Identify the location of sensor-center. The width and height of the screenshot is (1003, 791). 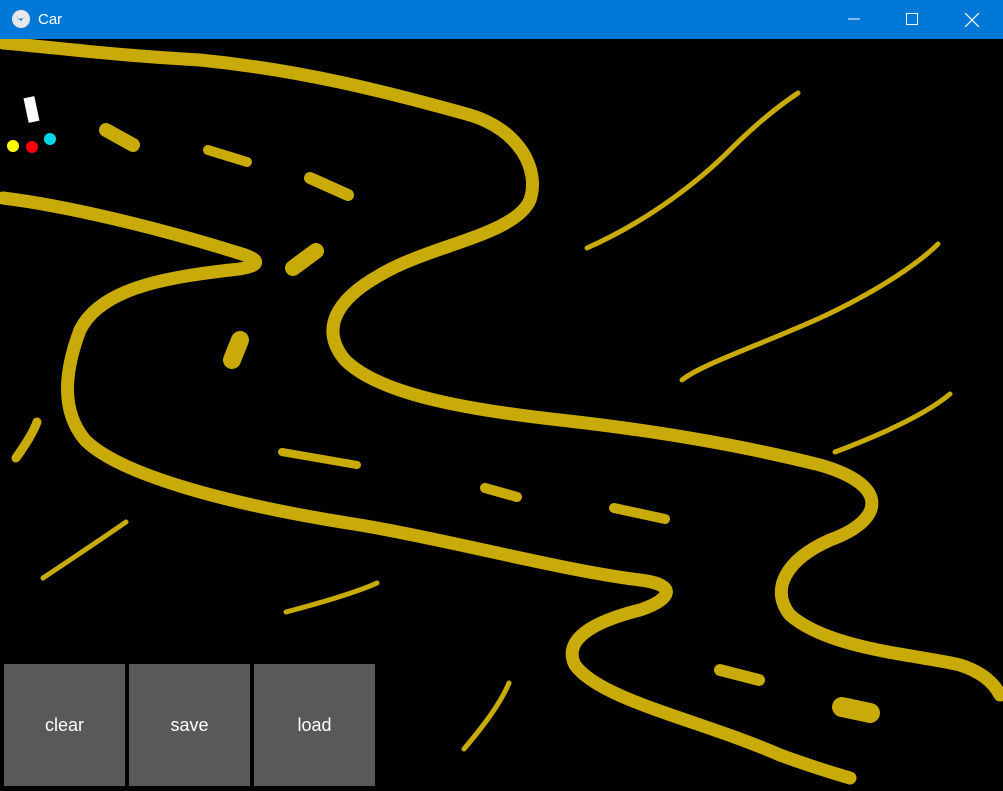
(32, 147).